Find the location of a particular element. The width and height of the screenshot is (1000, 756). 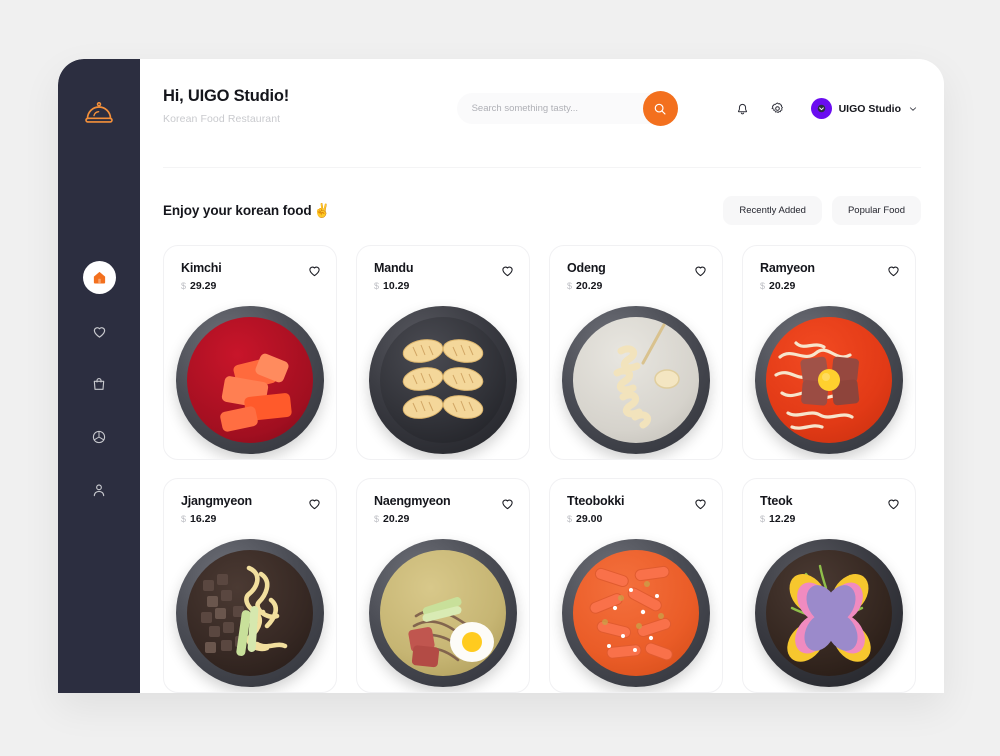

settings-button is located at coordinates (778, 109).